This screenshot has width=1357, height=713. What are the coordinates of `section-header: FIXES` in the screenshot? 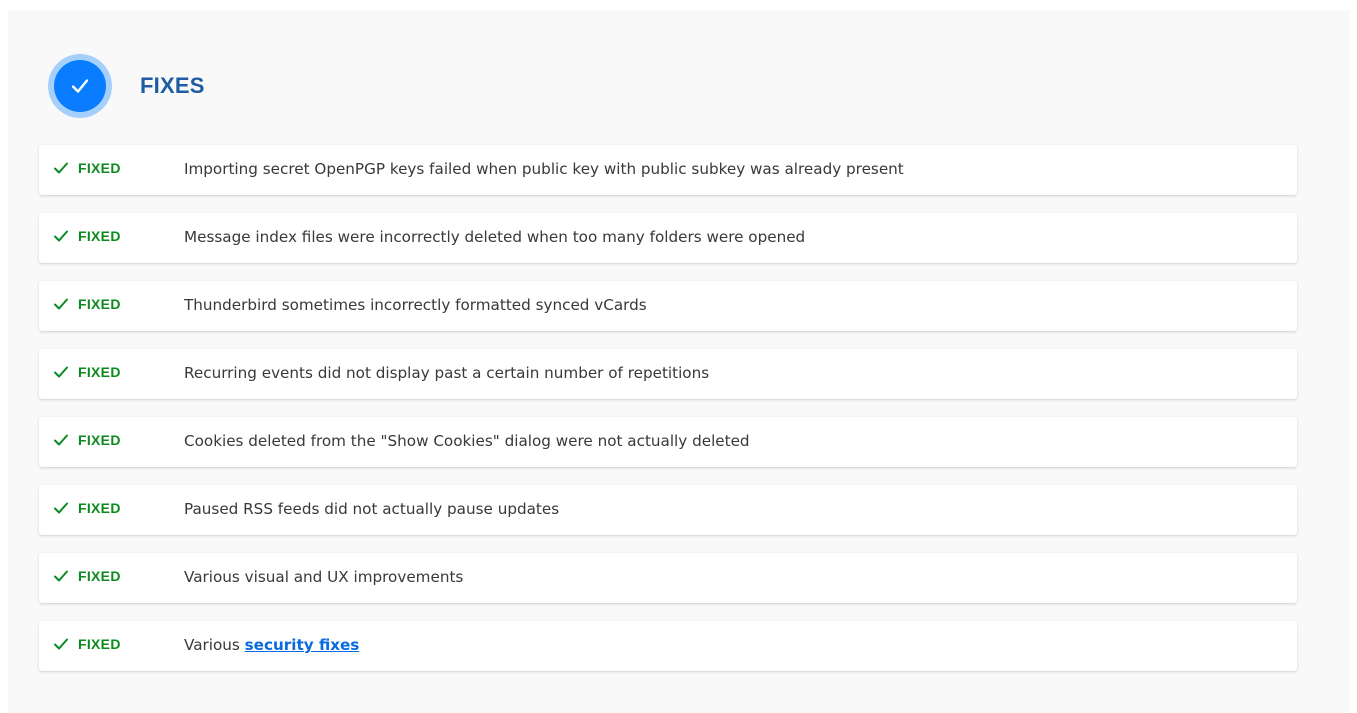 It's located at (126, 86).